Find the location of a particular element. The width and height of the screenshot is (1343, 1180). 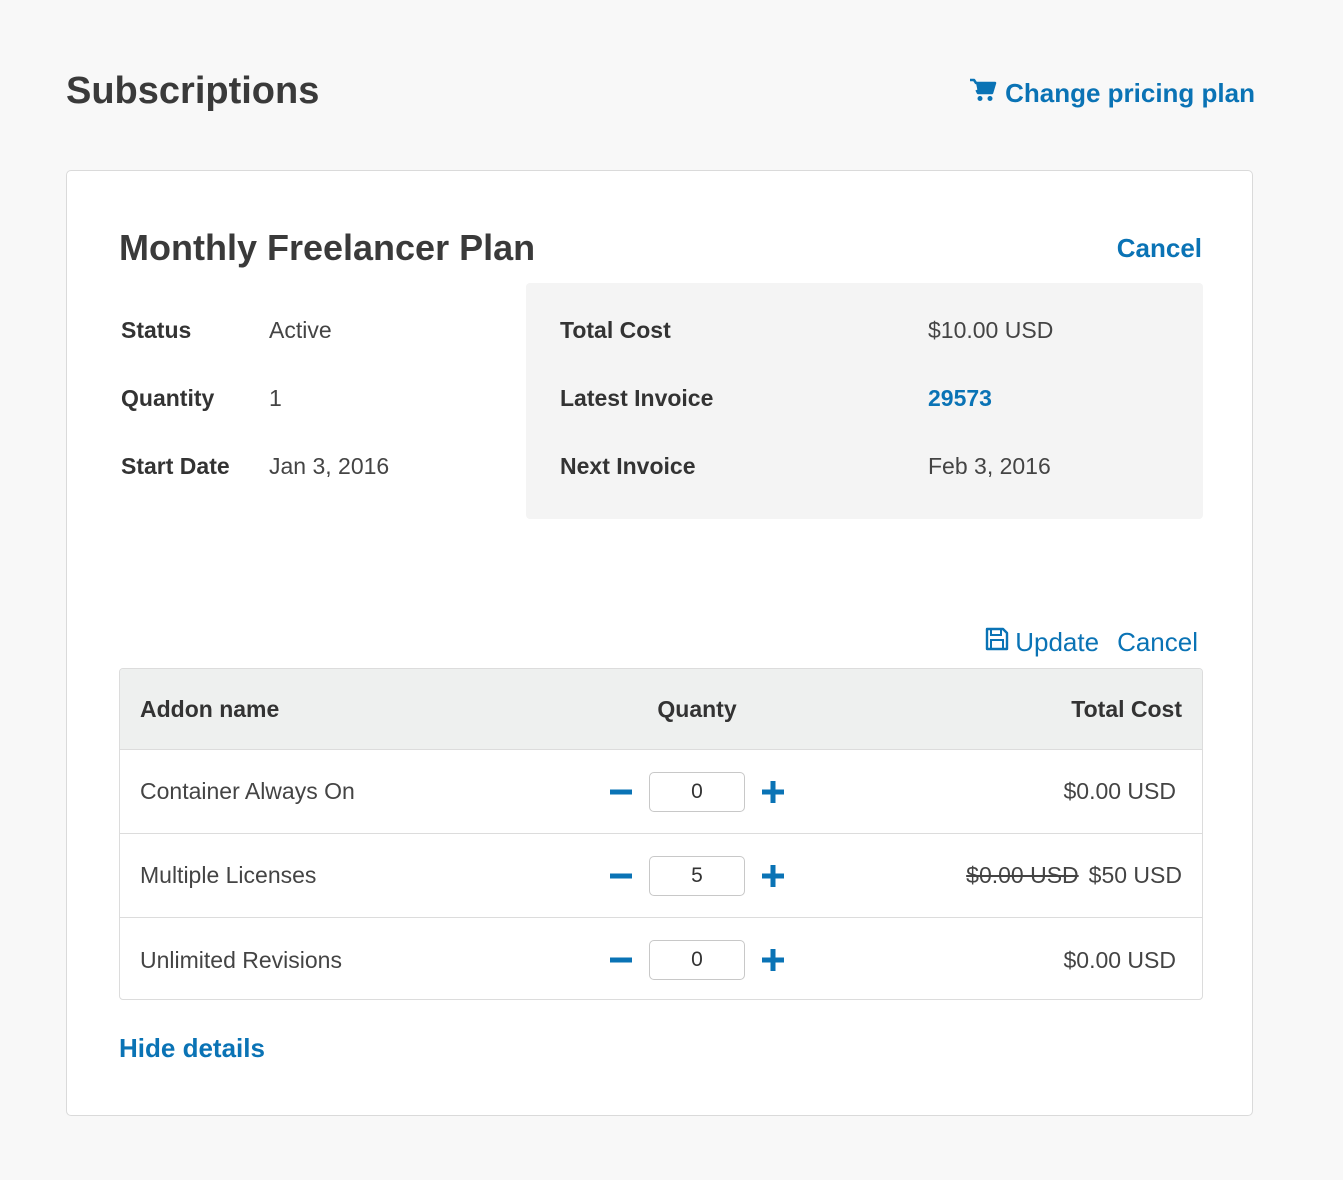

quantity-value: 1 is located at coordinates (275, 398).